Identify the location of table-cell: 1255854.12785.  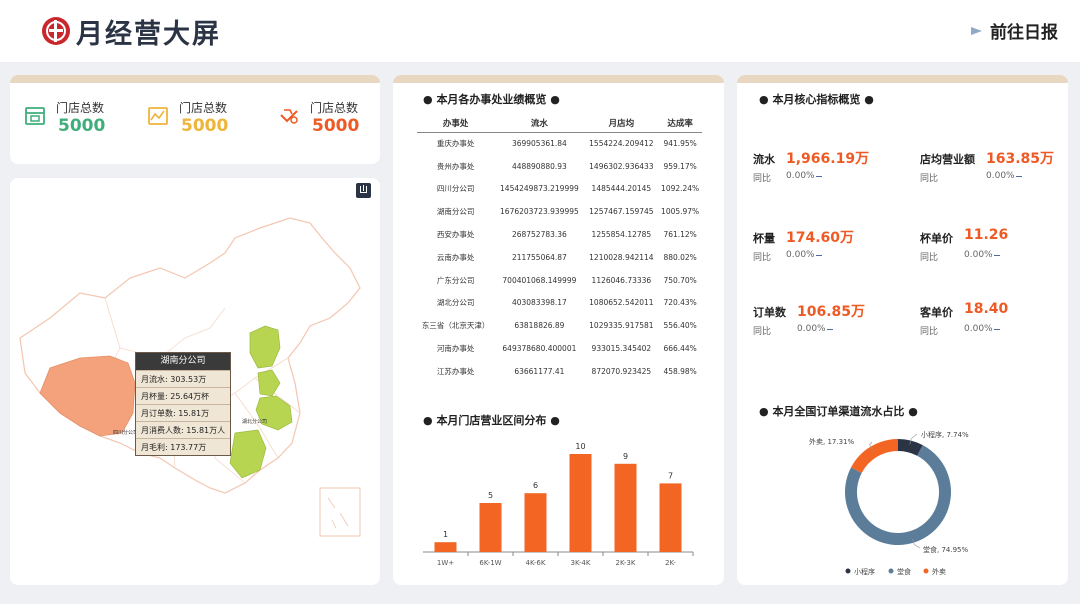
(621, 235).